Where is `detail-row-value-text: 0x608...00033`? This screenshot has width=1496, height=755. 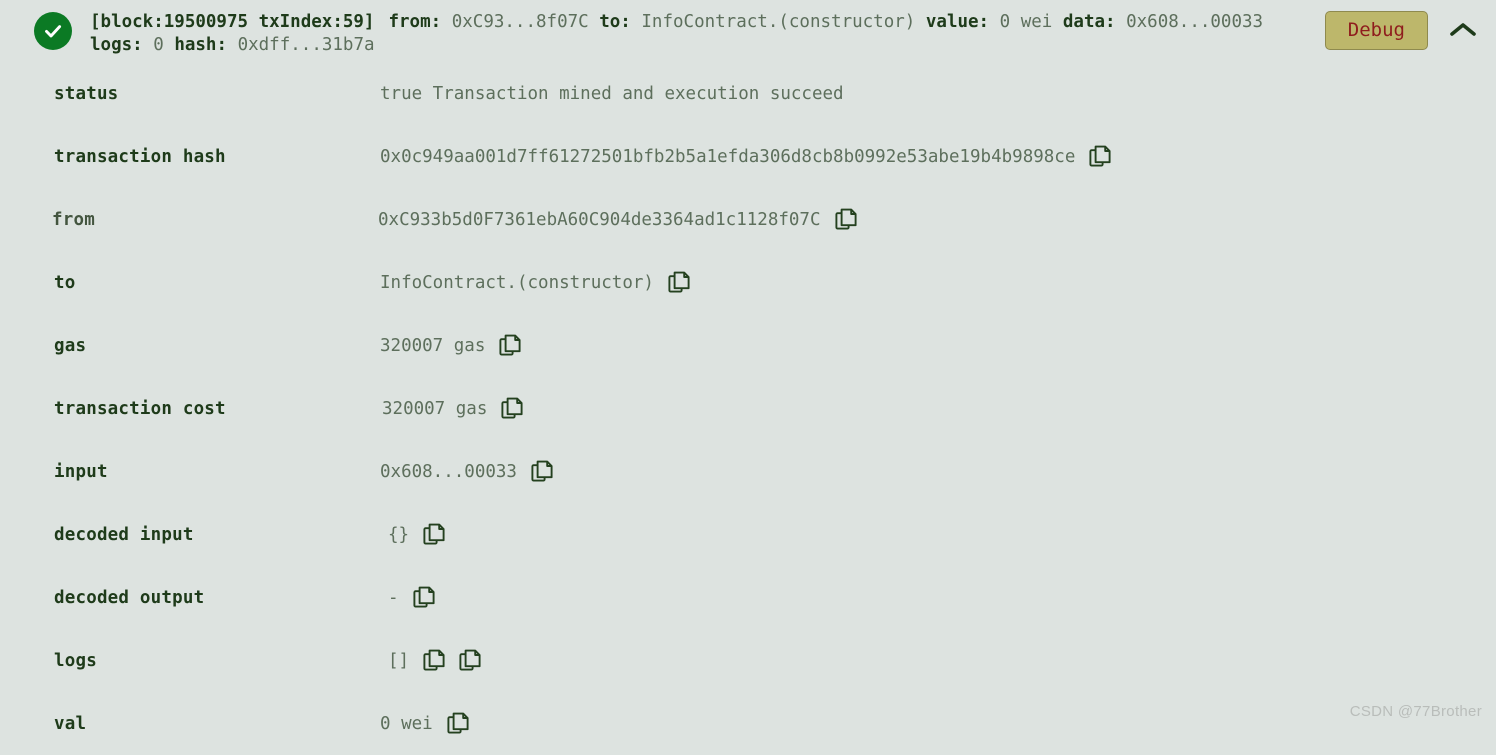
detail-row-value-text: 0x608...00033 is located at coordinates (448, 471).